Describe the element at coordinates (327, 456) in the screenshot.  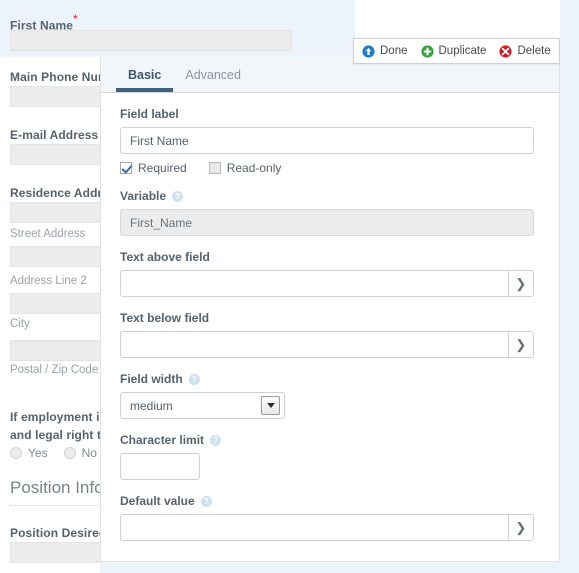
I see `field-group-character-limit: Character limit ?` at that location.